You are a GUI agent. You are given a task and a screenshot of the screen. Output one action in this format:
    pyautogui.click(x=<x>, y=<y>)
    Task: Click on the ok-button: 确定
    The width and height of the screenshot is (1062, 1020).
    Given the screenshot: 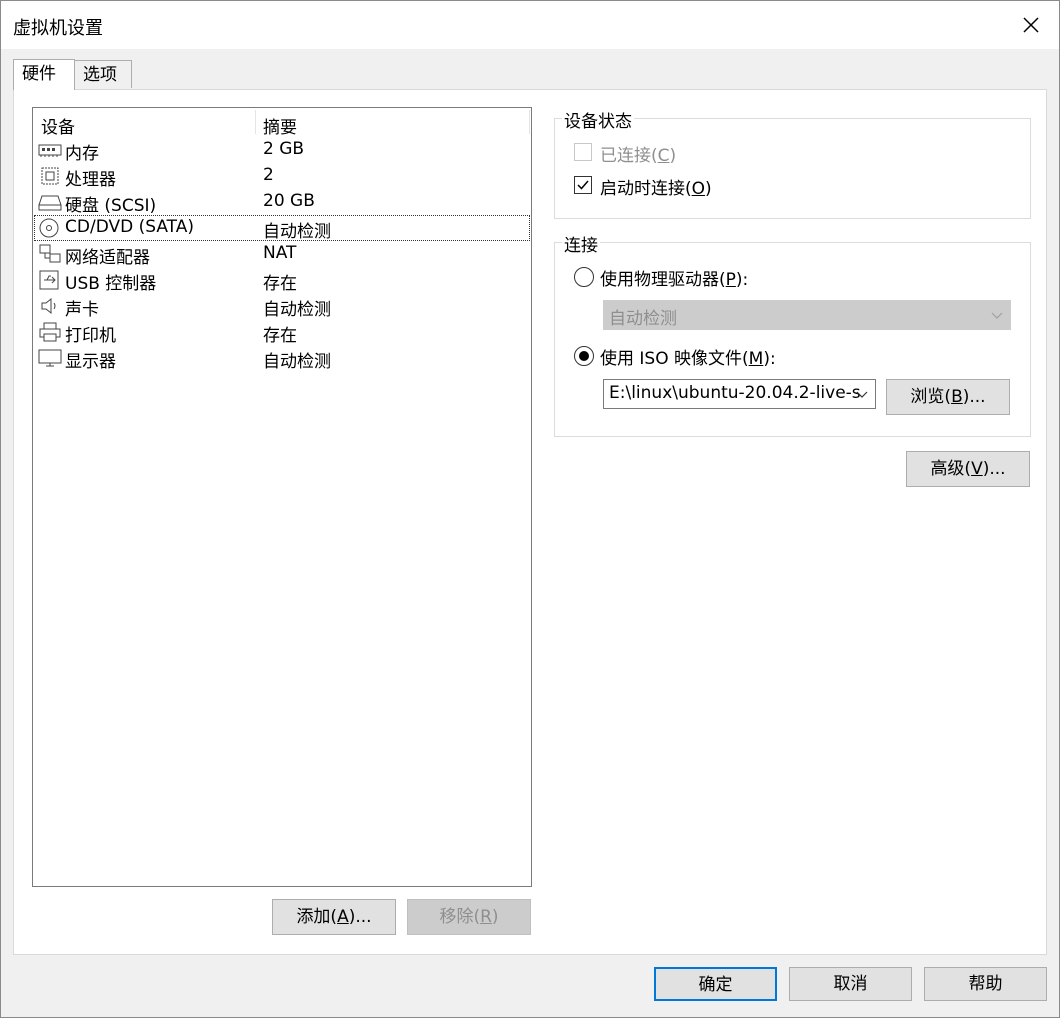 What is the action you would take?
    pyautogui.click(x=715, y=984)
    